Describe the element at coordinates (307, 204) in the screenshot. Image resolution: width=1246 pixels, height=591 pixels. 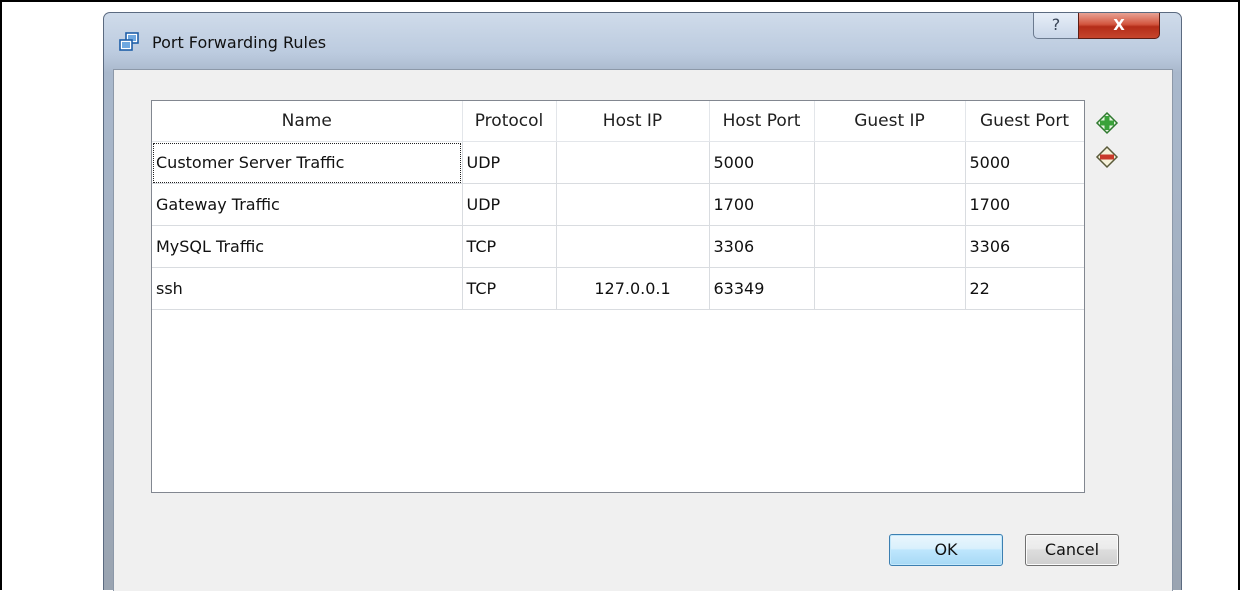
I see `cell-name: Gateway Traffic` at that location.